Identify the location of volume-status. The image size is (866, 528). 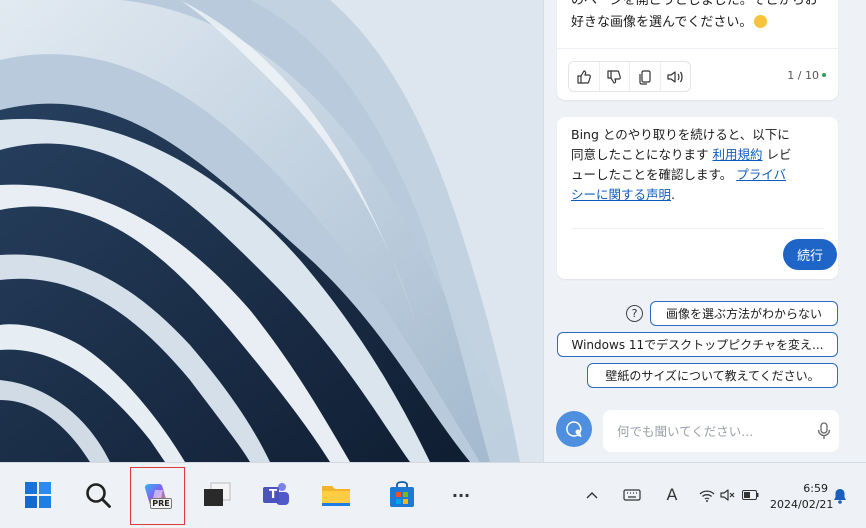
(728, 495).